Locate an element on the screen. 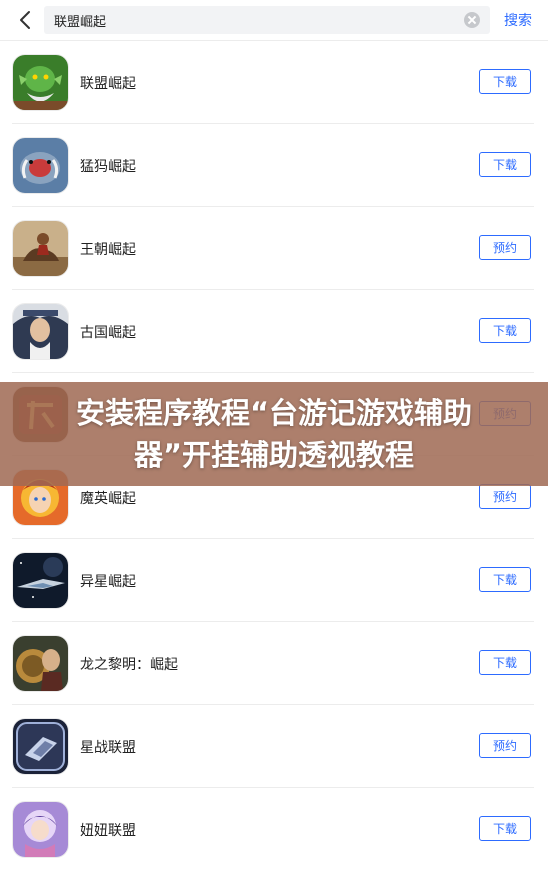 This screenshot has height=871, width=548. back-button is located at coordinates (25, 20).